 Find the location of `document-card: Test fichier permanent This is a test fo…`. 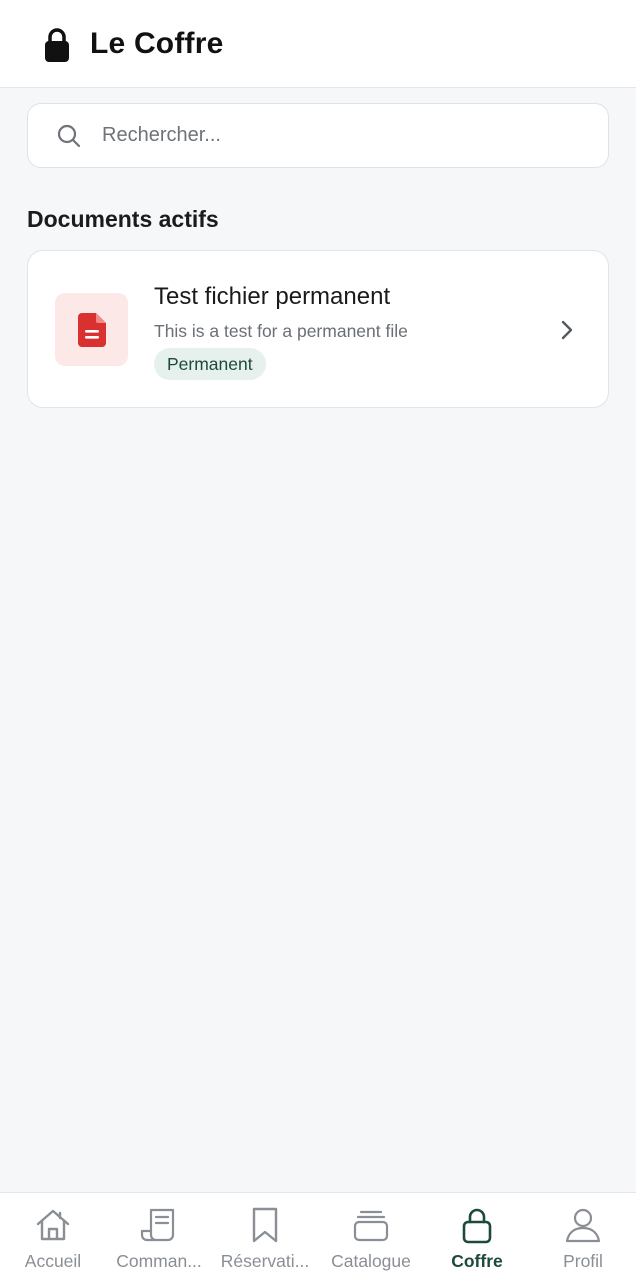

document-card: Test fichier permanent This is a test fo… is located at coordinates (318, 329).